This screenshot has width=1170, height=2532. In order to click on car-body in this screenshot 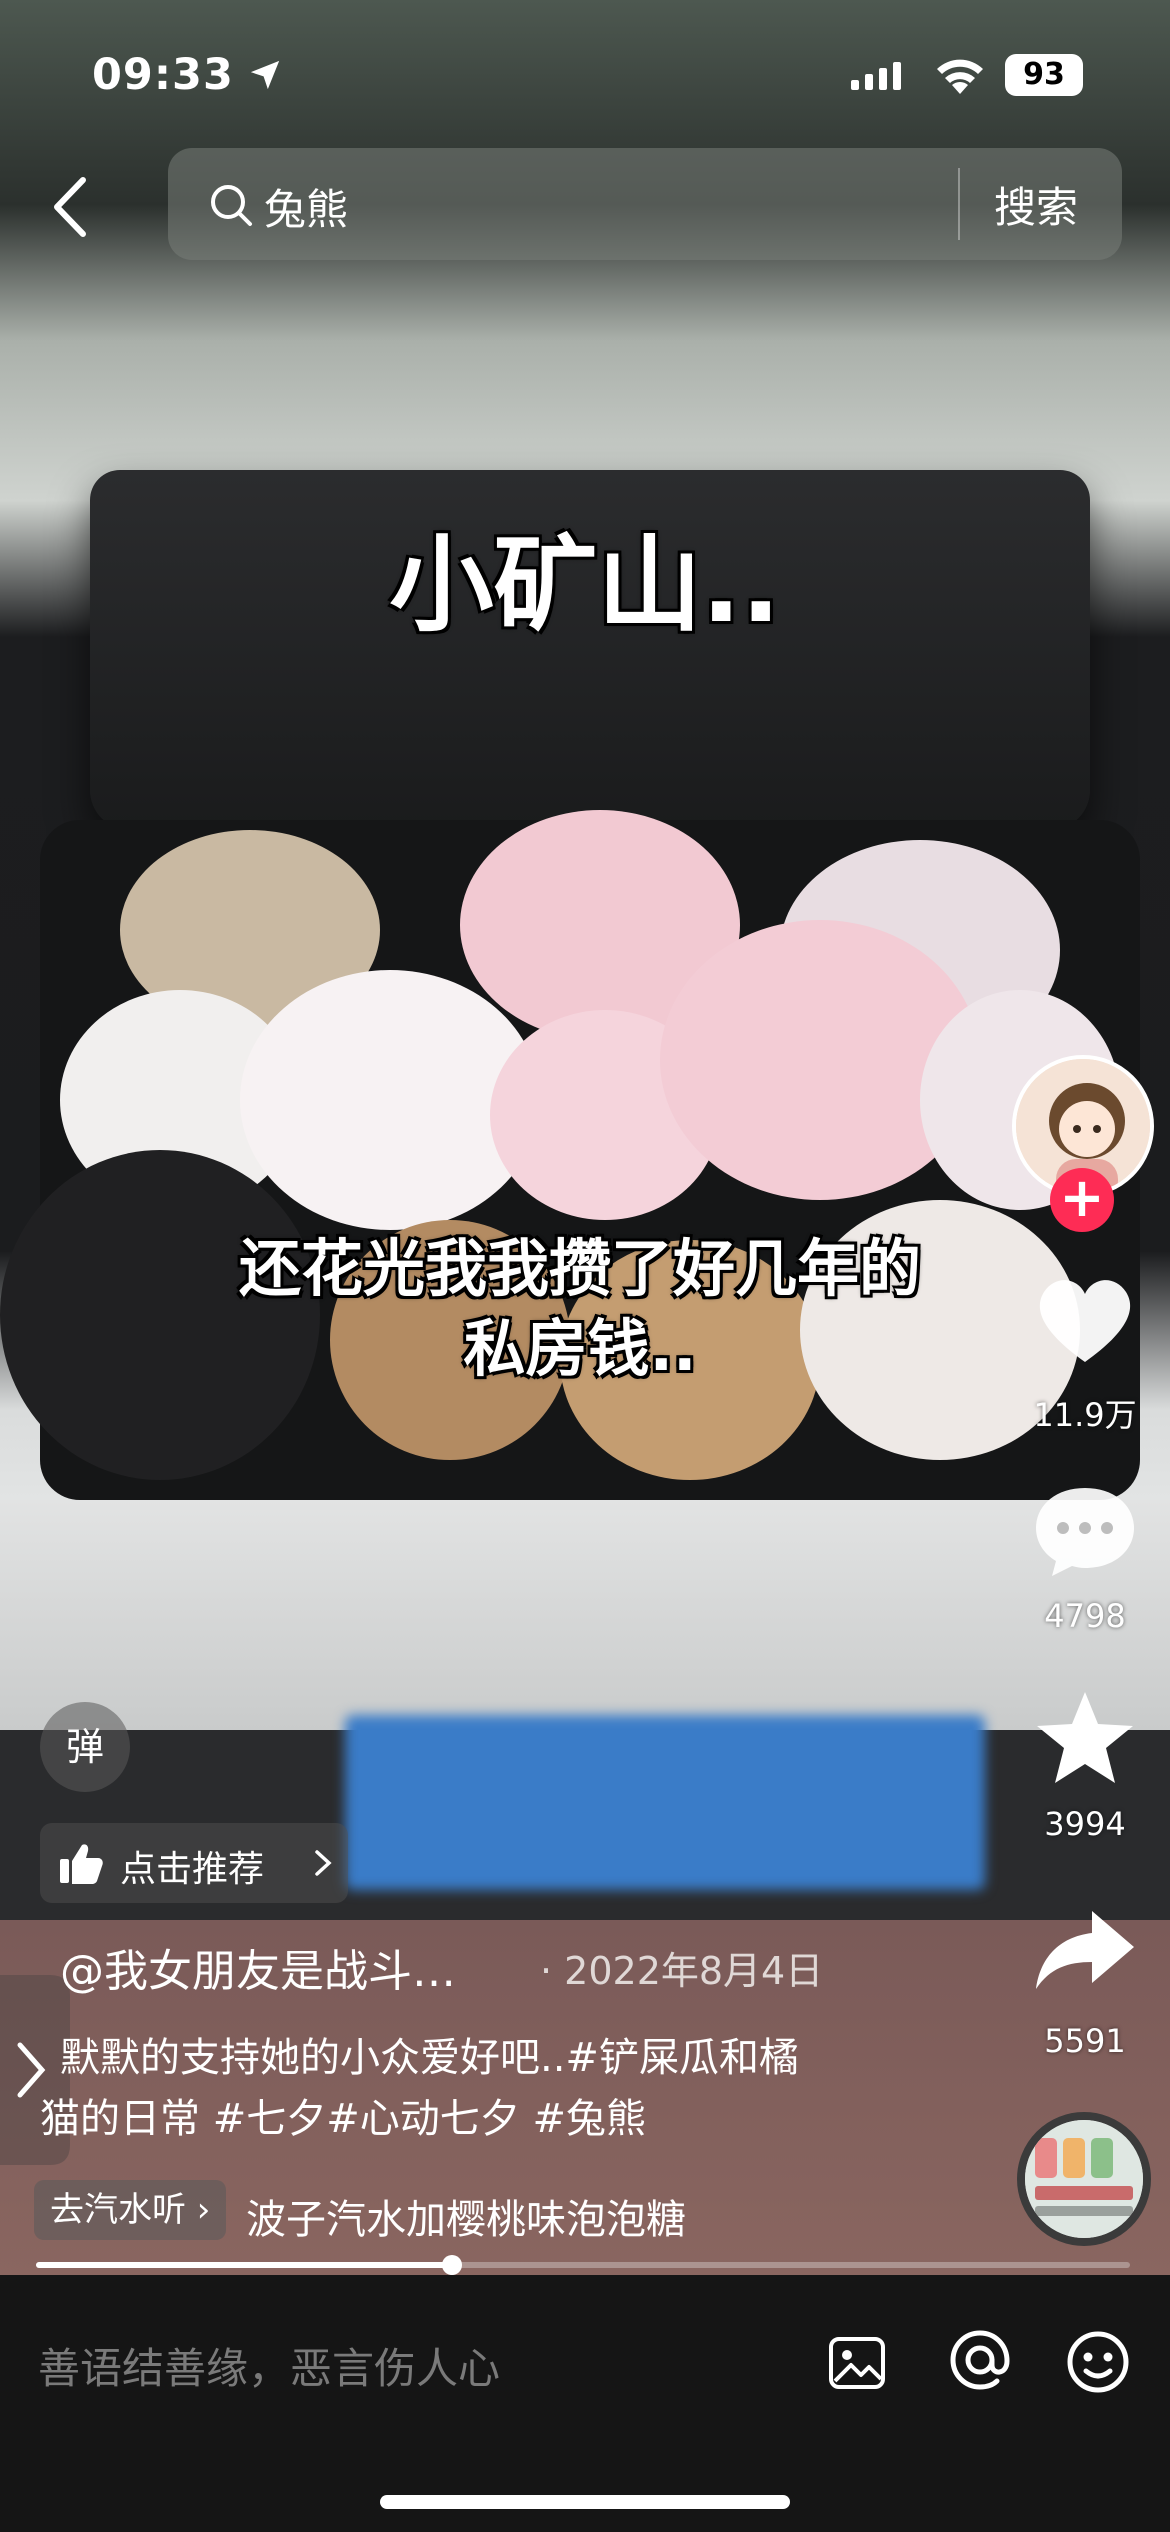, I will do `click(585, 1615)`.